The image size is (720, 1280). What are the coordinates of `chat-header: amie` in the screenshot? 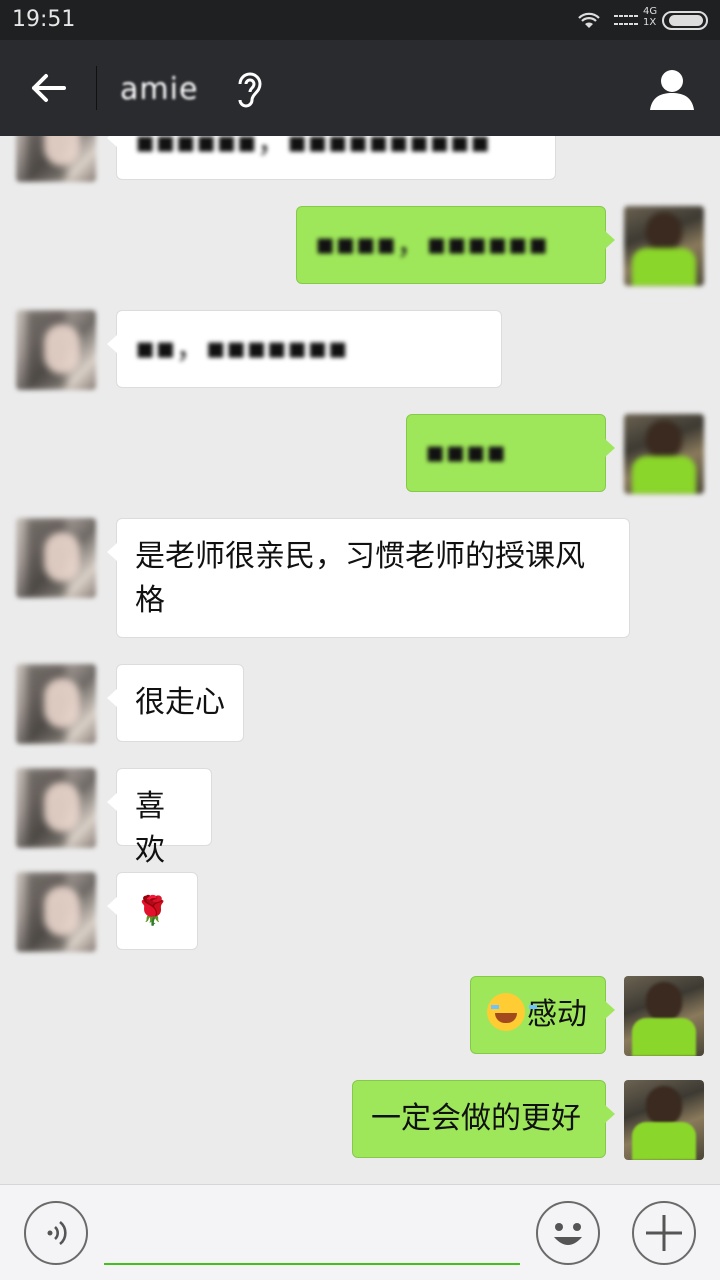 It's located at (360, 88).